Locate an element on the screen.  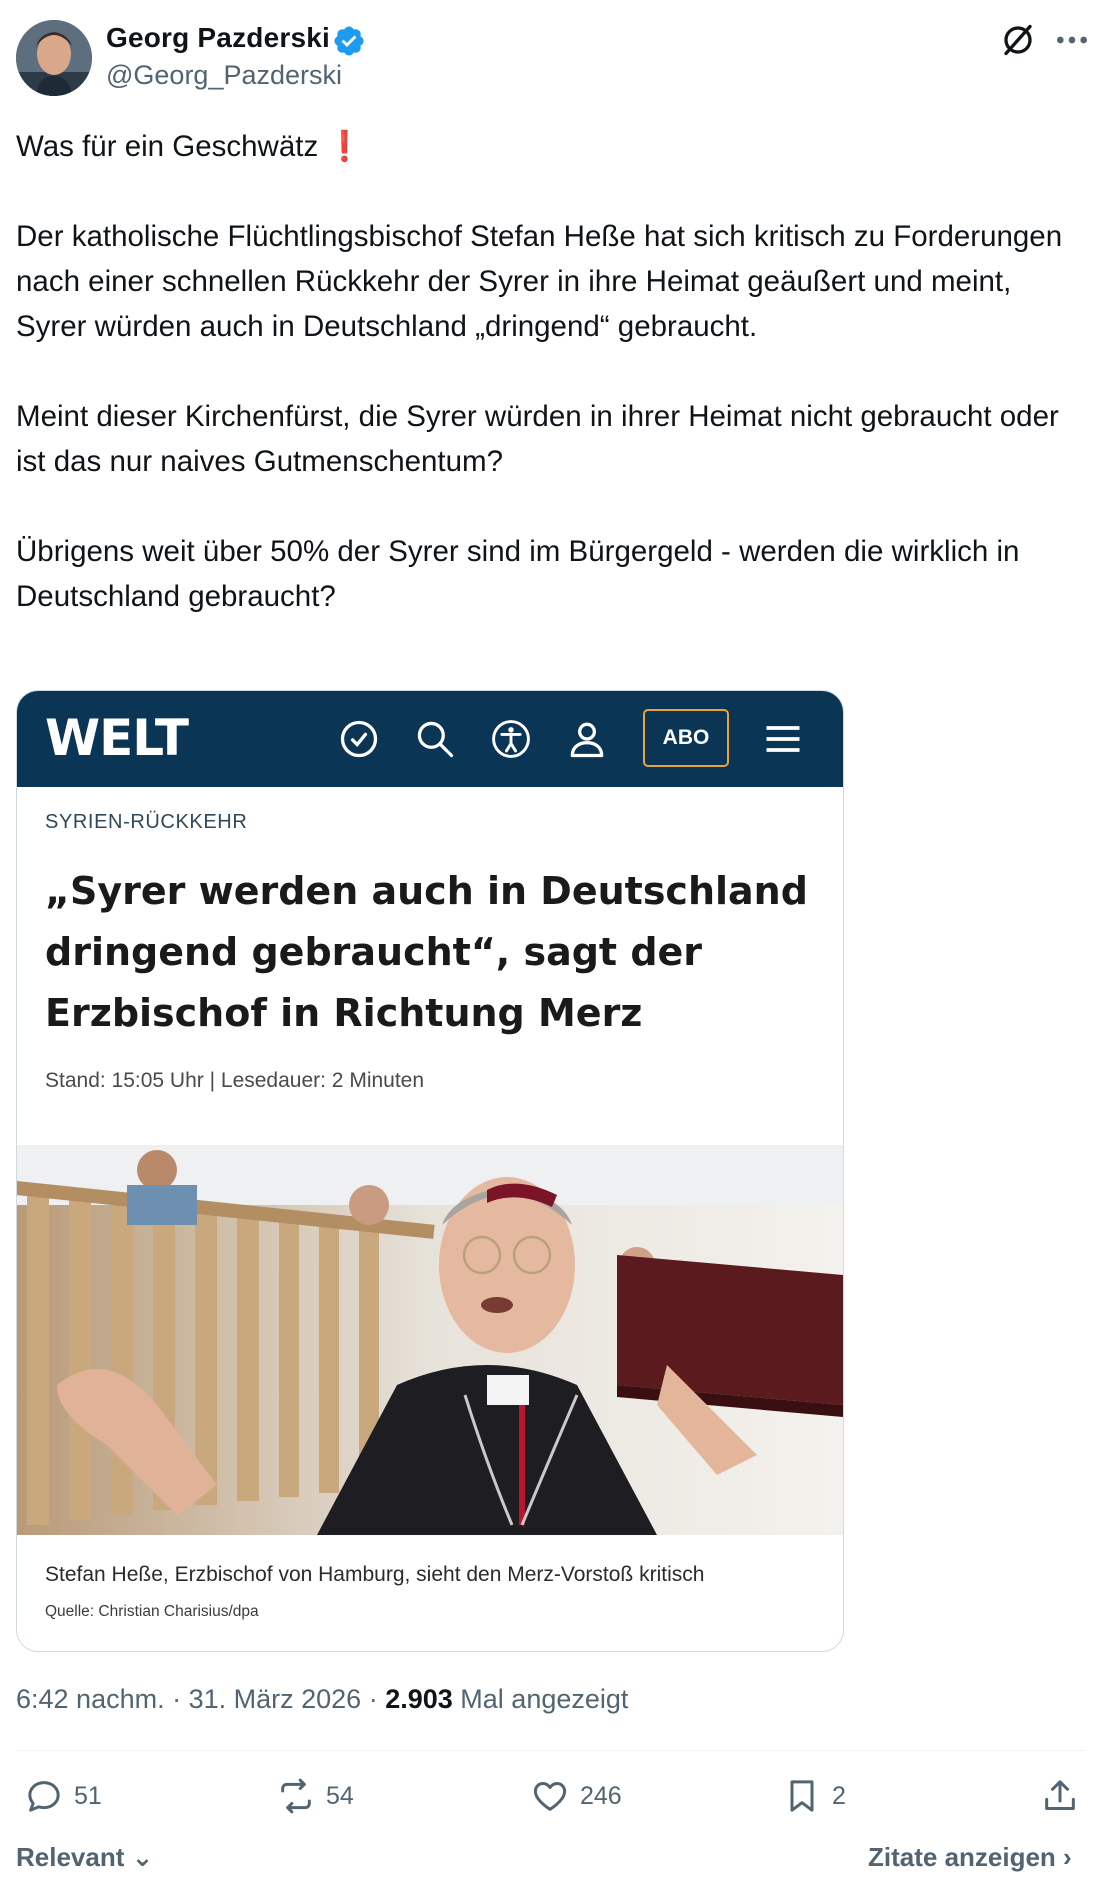
sort-dropdown: Relevant ⌄ is located at coordinates (84, 1857).